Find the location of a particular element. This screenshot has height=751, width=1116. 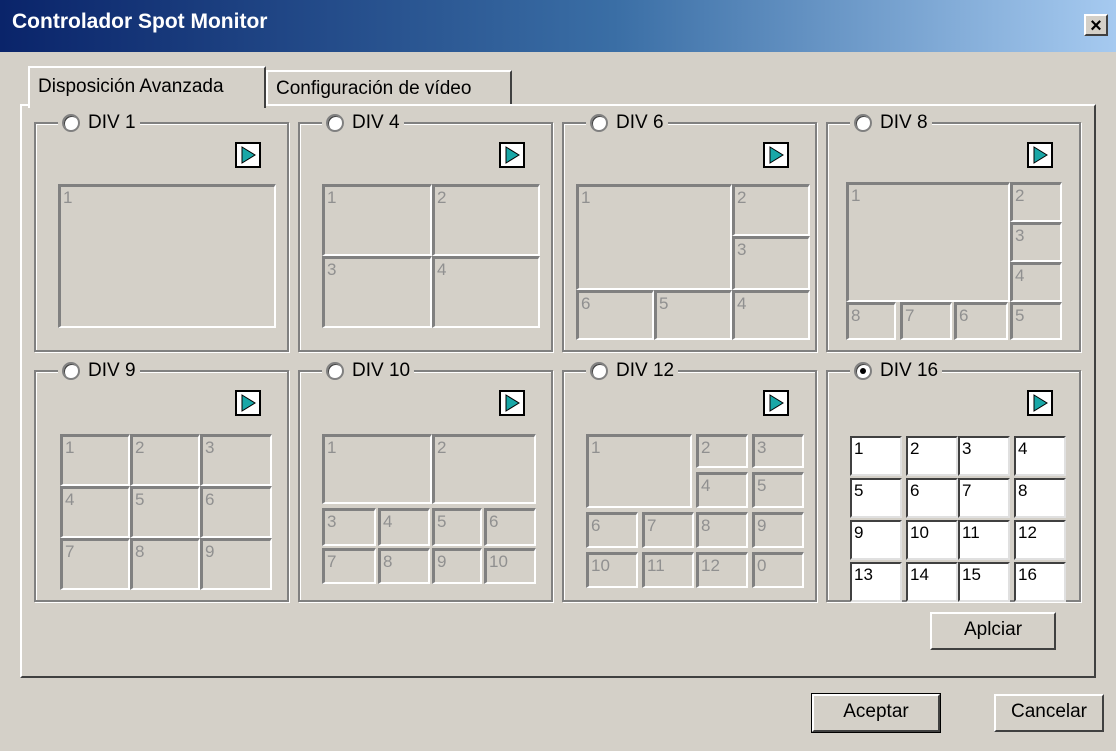

cancel-button: Cancelar is located at coordinates (1049, 713).